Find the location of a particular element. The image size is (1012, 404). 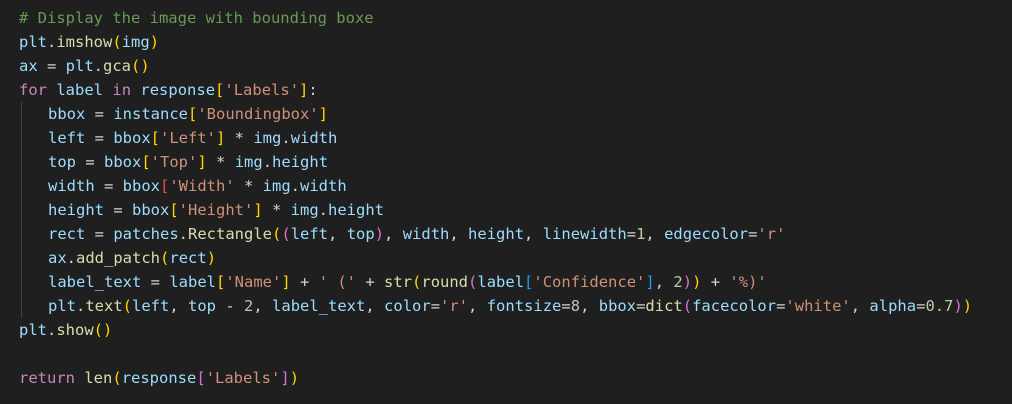

code-line: plt.show() is located at coordinates (506, 330).